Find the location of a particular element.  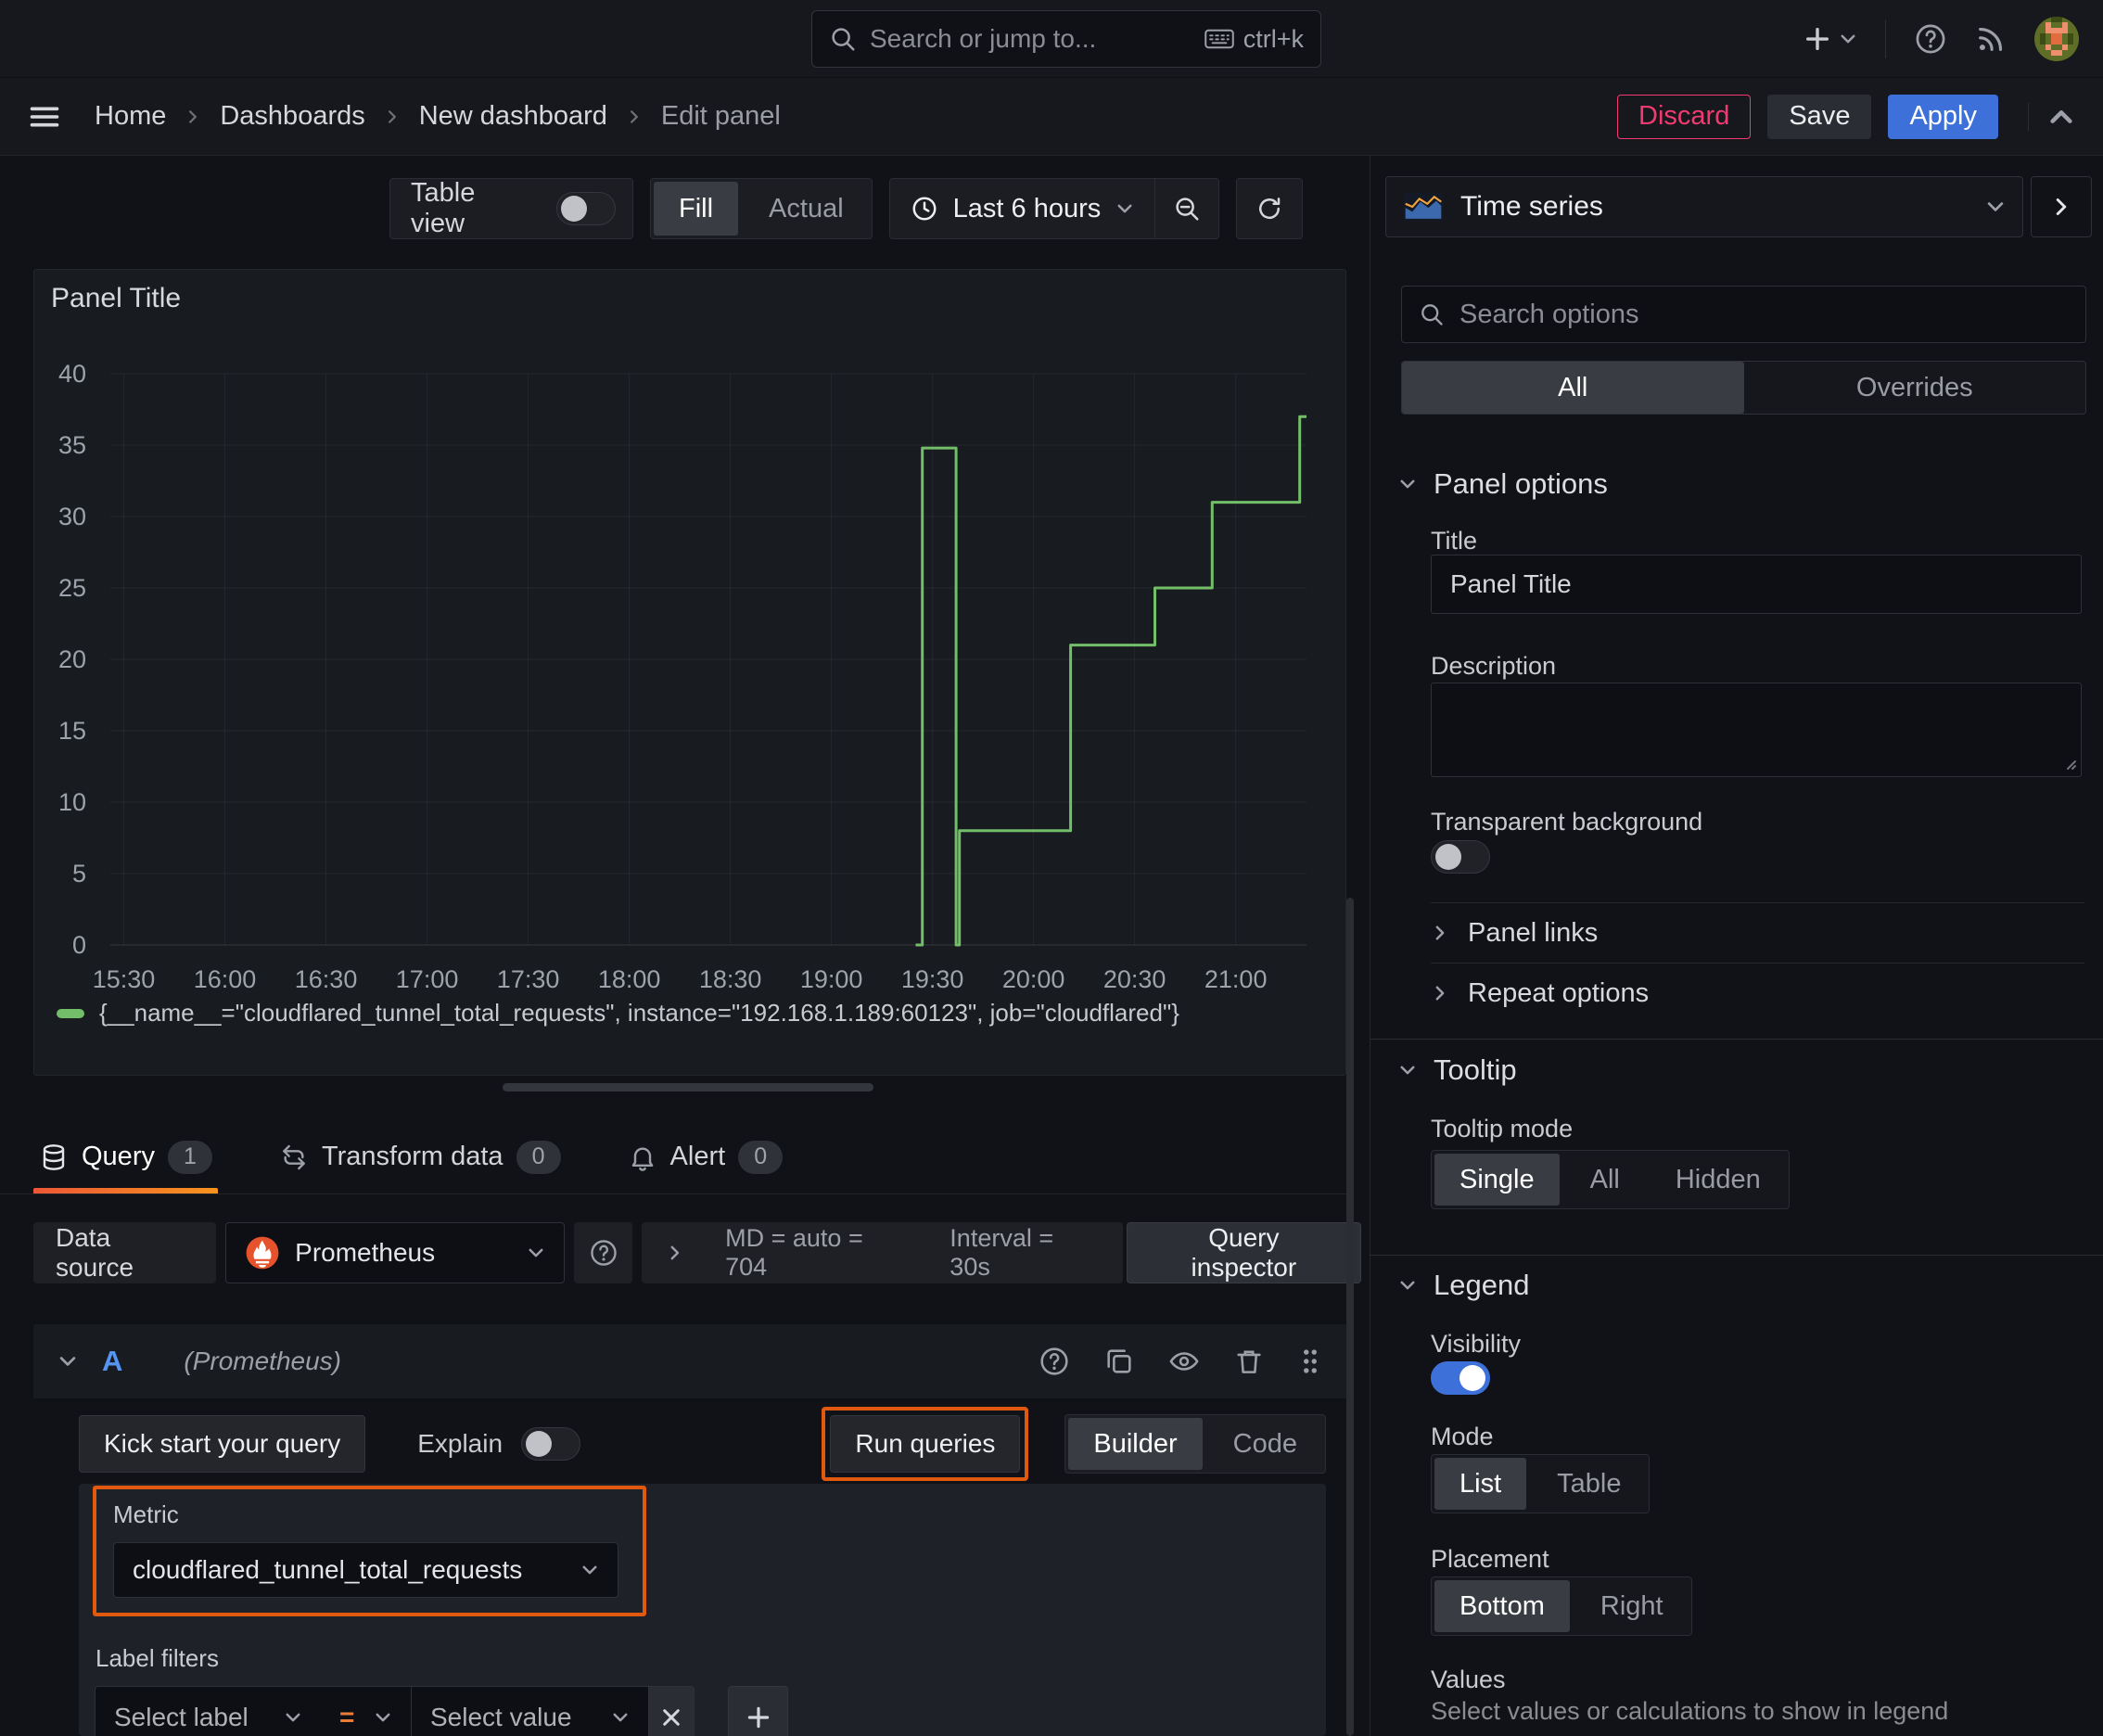

legend-placement-right: Right is located at coordinates (1632, 1606).